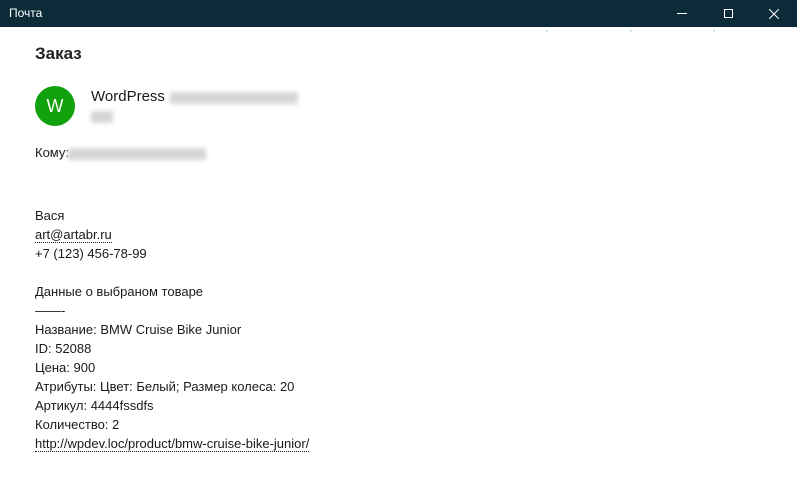 The image size is (797, 482). I want to click on product-header: Данные о выбраном товаре, so click(119, 291).